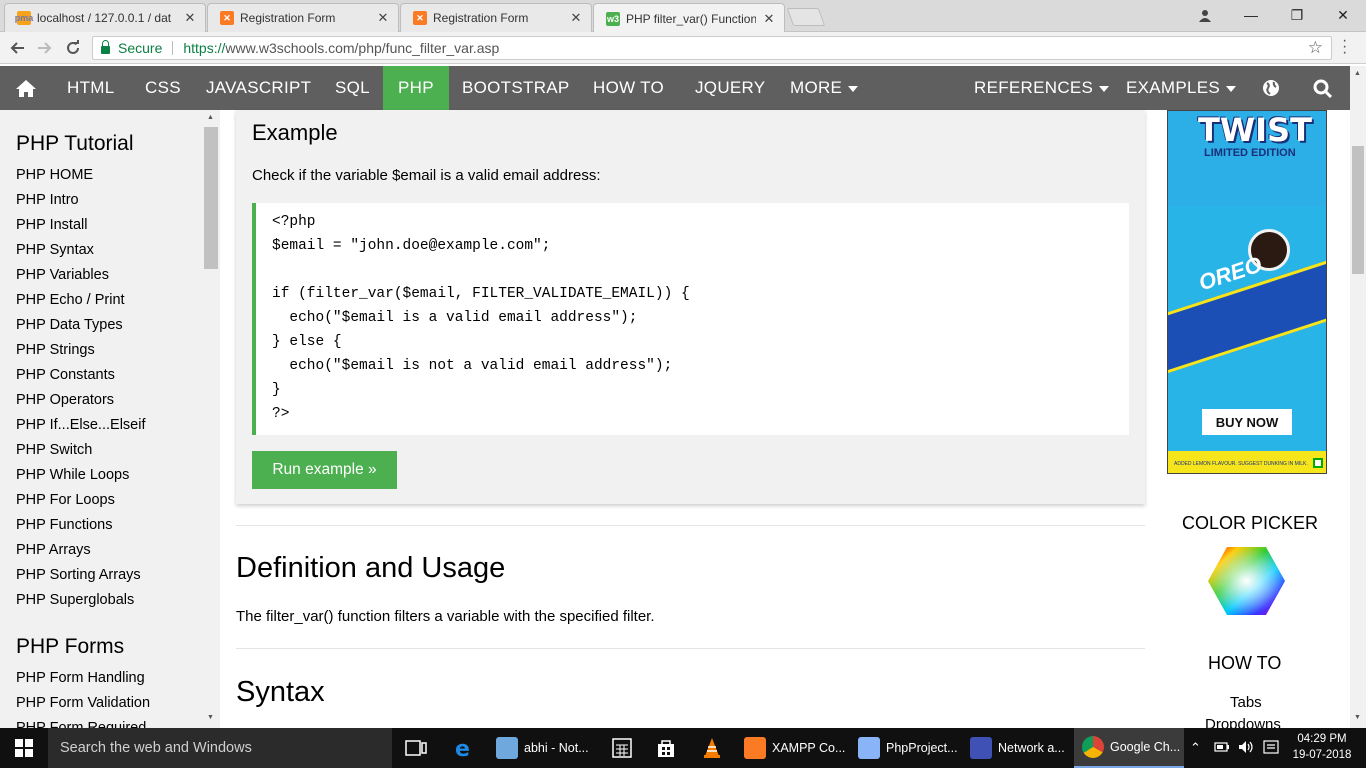  I want to click on sidebar-link: PHP Arrays, so click(53, 550).